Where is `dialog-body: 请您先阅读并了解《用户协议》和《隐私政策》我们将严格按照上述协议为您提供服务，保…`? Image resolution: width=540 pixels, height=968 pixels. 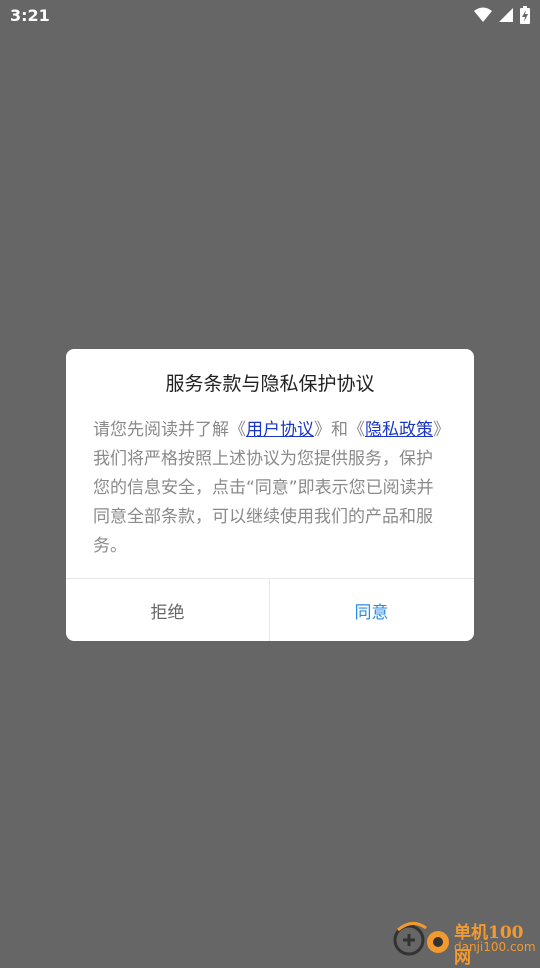
dialog-body: 请您先阅读并了解《用户协议》和《隐私政策》我们将严格按照上述协议为您提供服务，保… is located at coordinates (271, 488).